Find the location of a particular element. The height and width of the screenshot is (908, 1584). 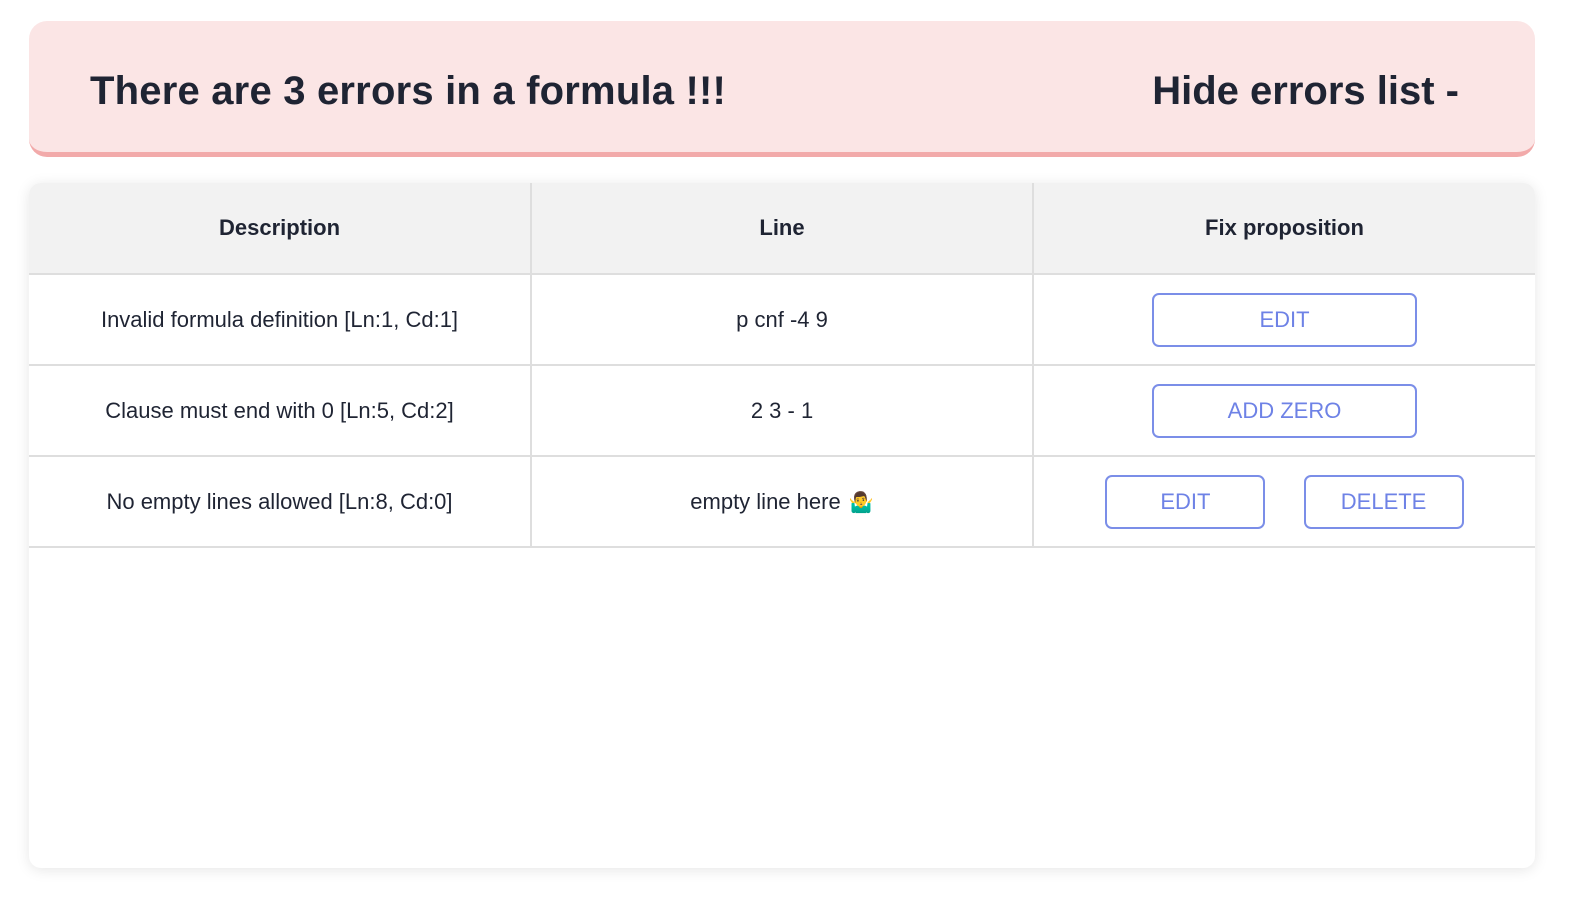

error-line: empty line here is located at coordinates (765, 501).